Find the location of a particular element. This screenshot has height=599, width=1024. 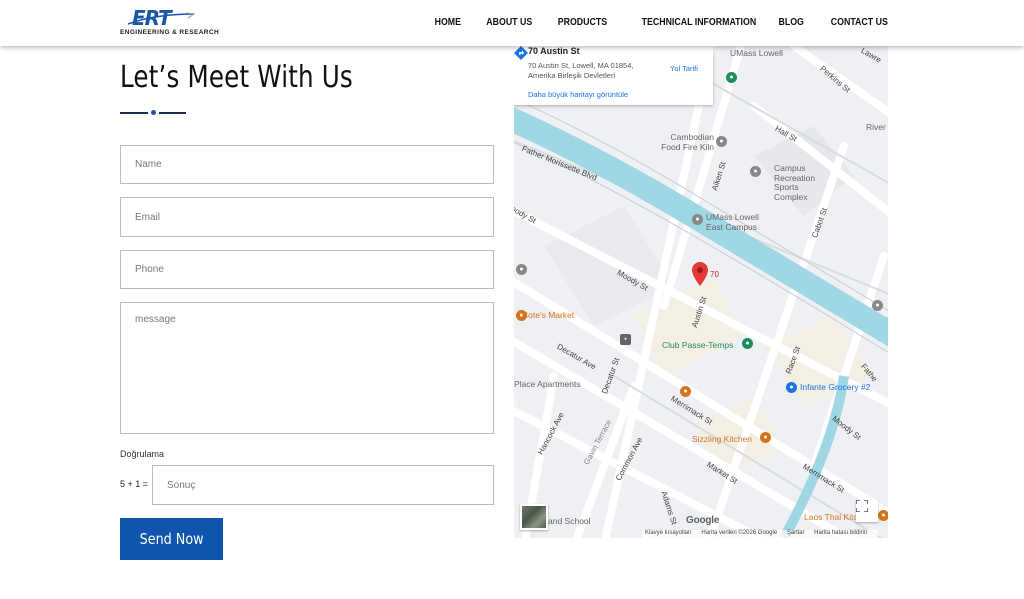

page-title: Let’s Meet With Us is located at coordinates (236, 77).